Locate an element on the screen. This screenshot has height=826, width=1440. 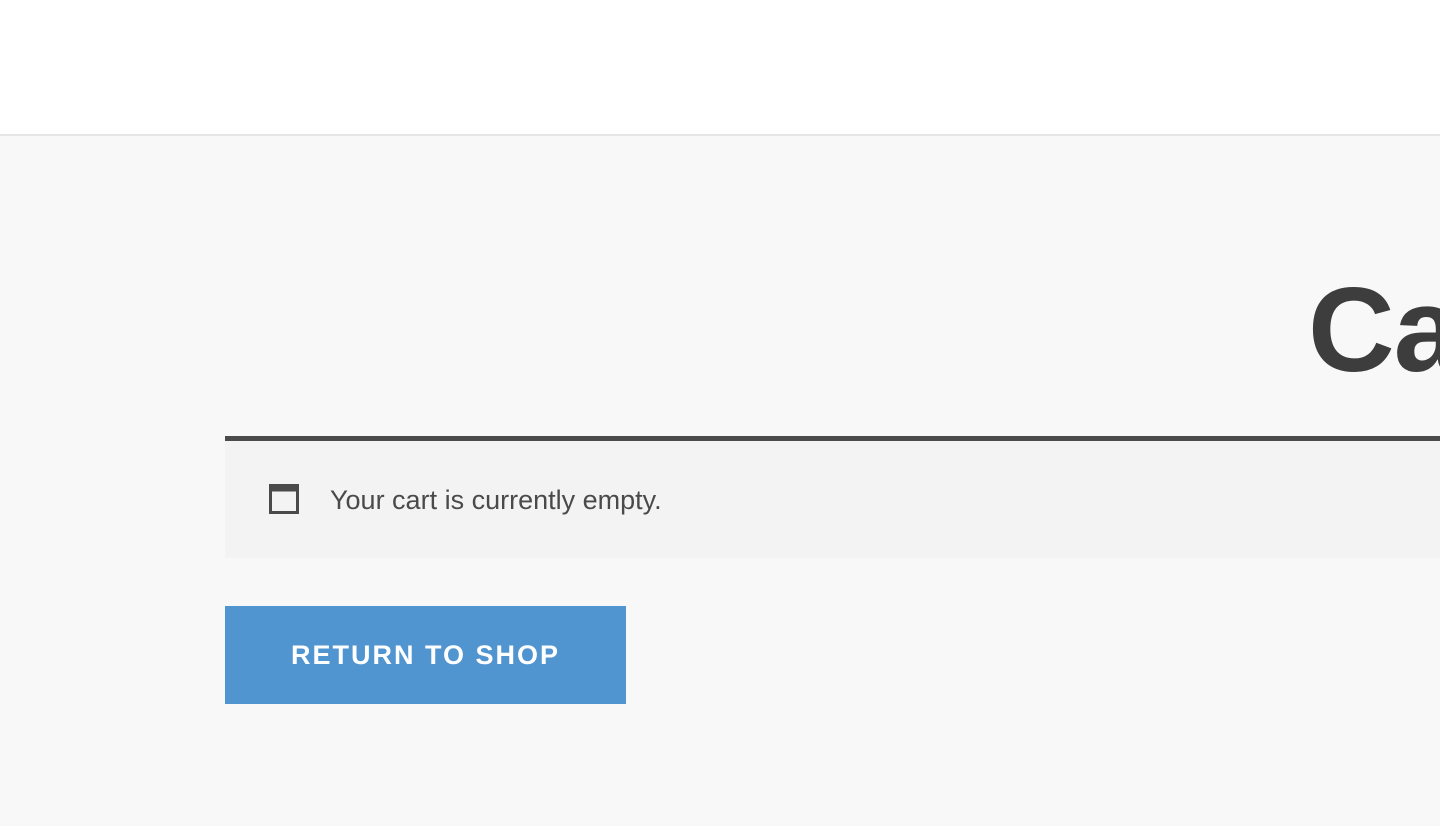
cart-empty-message: Your cart is currently empty. is located at coordinates (496, 500).